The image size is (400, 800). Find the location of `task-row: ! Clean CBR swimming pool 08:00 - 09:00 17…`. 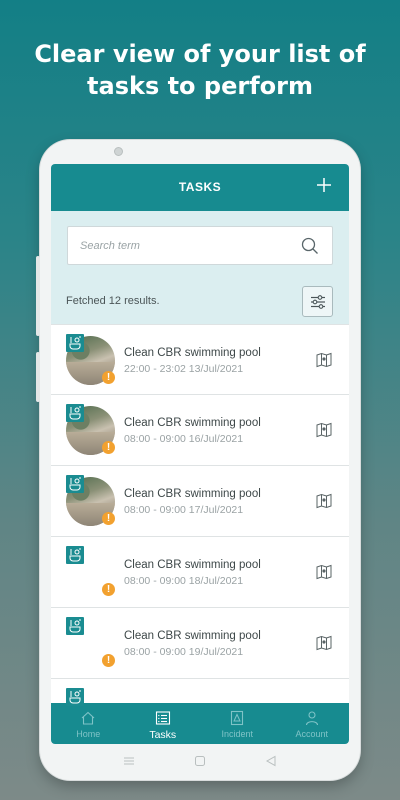

task-row: ! Clean CBR swimming pool 08:00 - 09:00 17… is located at coordinates (200, 501).